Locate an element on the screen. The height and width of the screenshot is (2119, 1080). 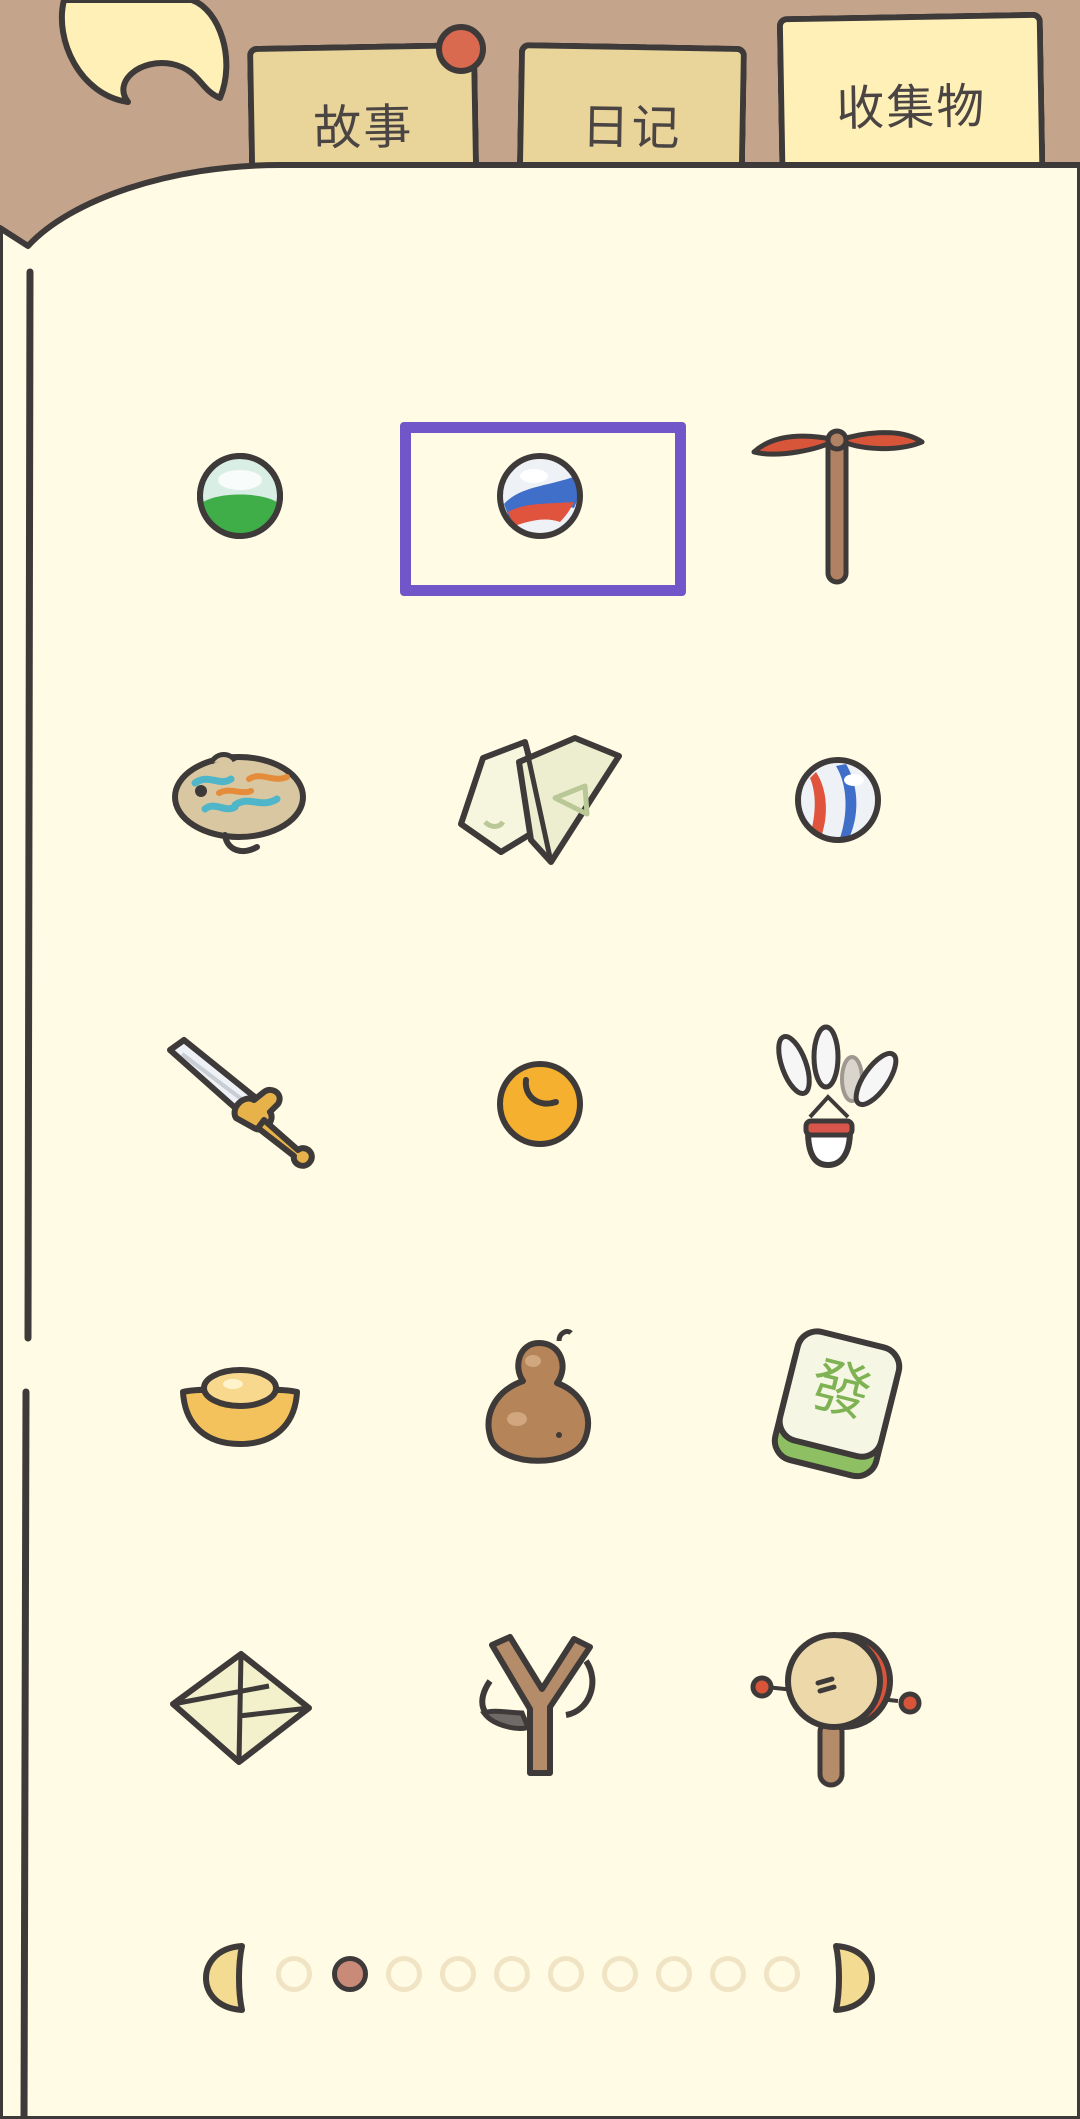
bamboo-dragonfly-icon is located at coordinates (838, 506).